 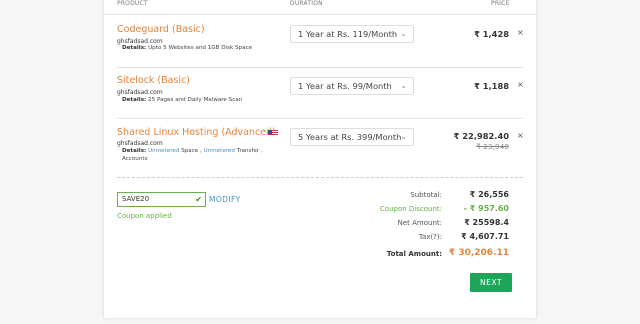 I want to click on transfer-text: Transfer ,, so click(x=249, y=151).